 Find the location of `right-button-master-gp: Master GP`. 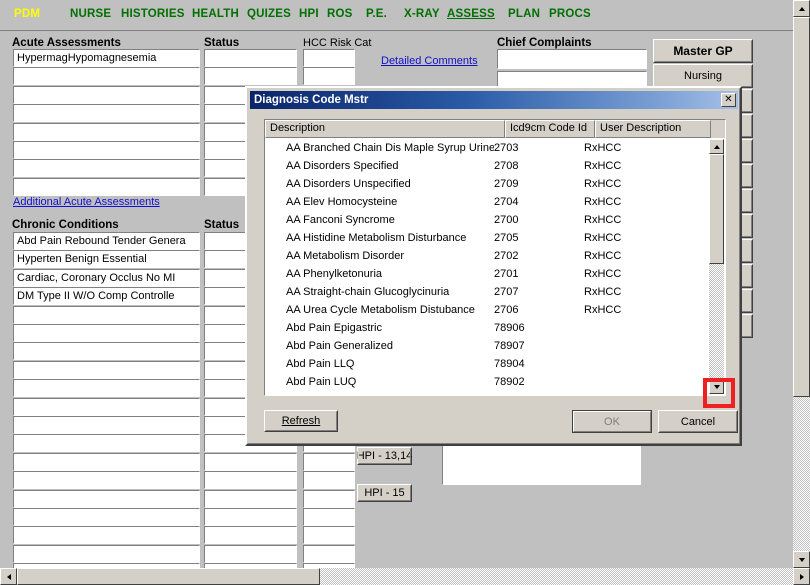

right-button-master-gp: Master GP is located at coordinates (703, 51).